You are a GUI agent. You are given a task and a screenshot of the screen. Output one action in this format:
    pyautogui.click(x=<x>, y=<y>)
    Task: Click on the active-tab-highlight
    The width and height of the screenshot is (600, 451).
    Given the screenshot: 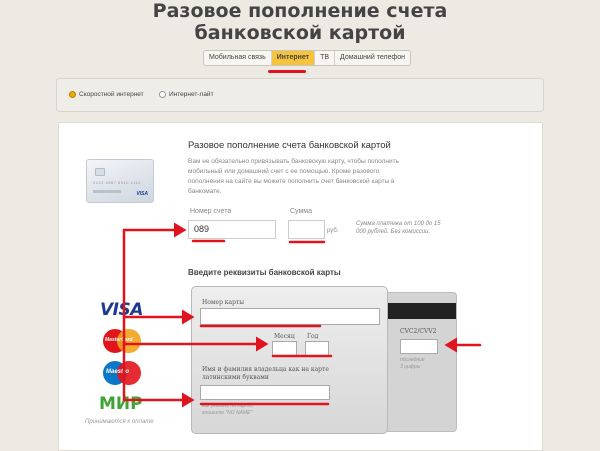 What is the action you would take?
    pyautogui.click(x=287, y=71)
    